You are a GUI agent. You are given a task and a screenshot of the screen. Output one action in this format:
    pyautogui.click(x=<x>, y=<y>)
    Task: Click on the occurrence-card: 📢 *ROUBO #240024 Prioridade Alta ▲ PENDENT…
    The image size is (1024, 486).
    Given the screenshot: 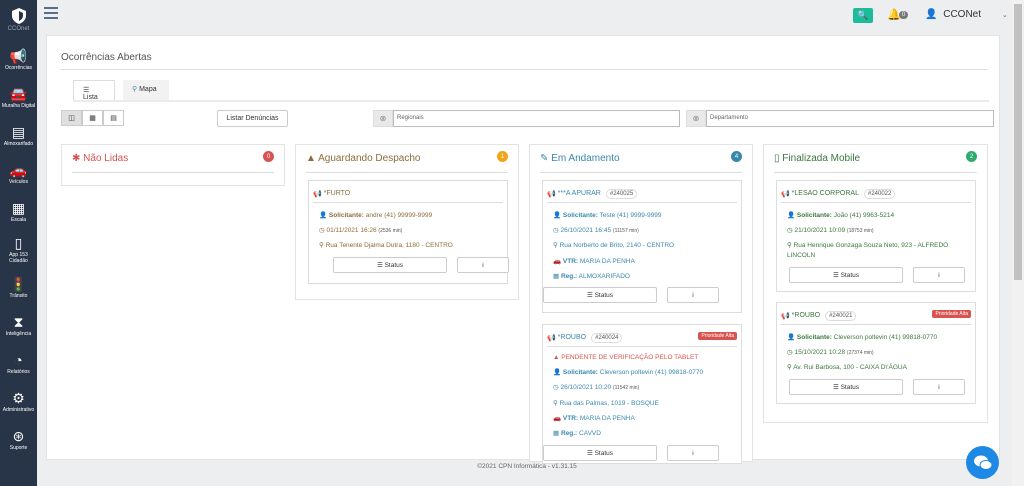 What is the action you would take?
    pyautogui.click(x=642, y=394)
    